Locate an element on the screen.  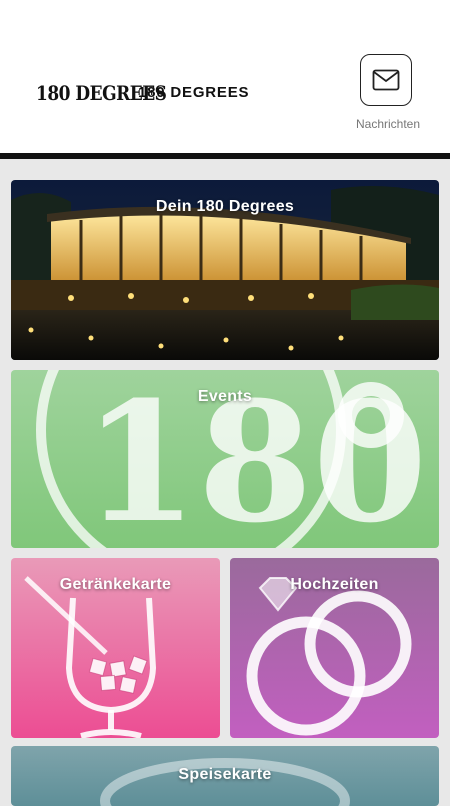
tile-label-events: Events is located at coordinates (225, 396).